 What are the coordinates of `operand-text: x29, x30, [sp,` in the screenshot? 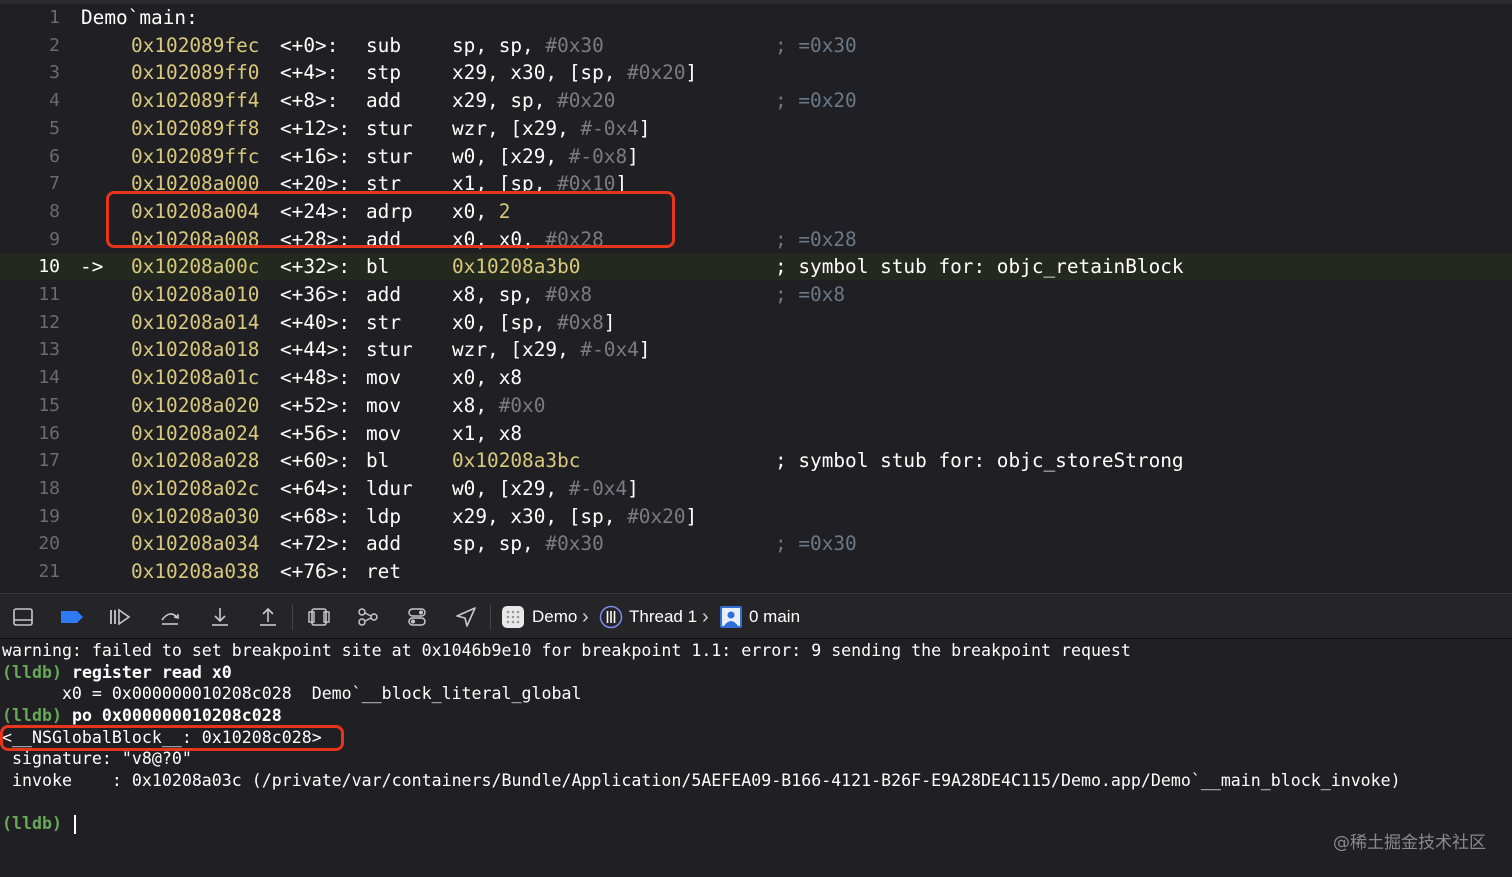 It's located at (540, 516).